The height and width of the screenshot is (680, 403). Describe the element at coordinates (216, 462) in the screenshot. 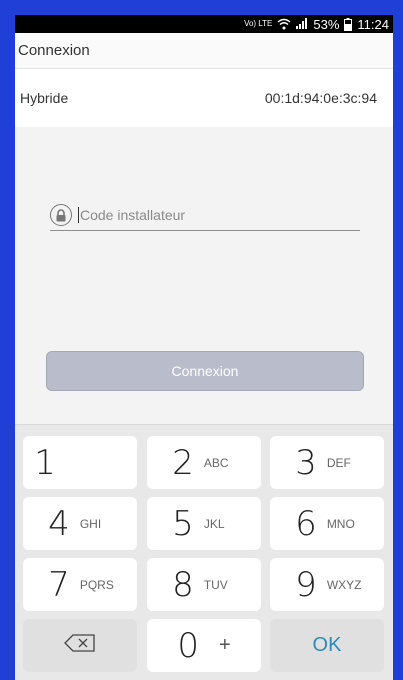

I see `key-letters: ABC` at that location.